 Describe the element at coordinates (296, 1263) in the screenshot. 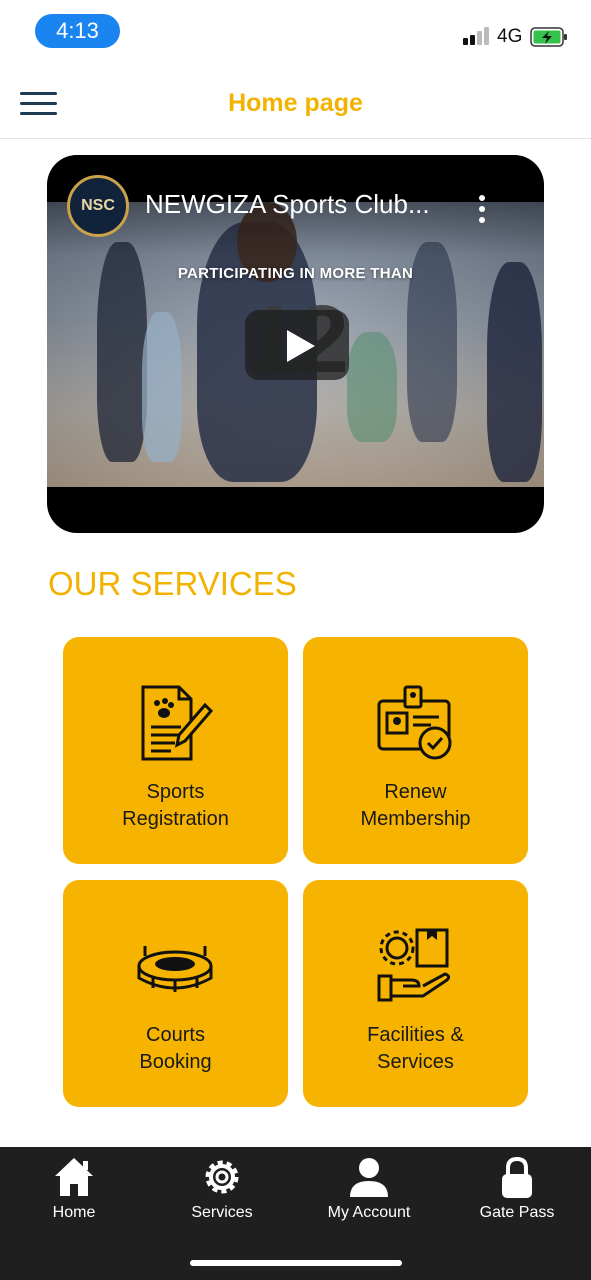

I see `home-indicator` at that location.